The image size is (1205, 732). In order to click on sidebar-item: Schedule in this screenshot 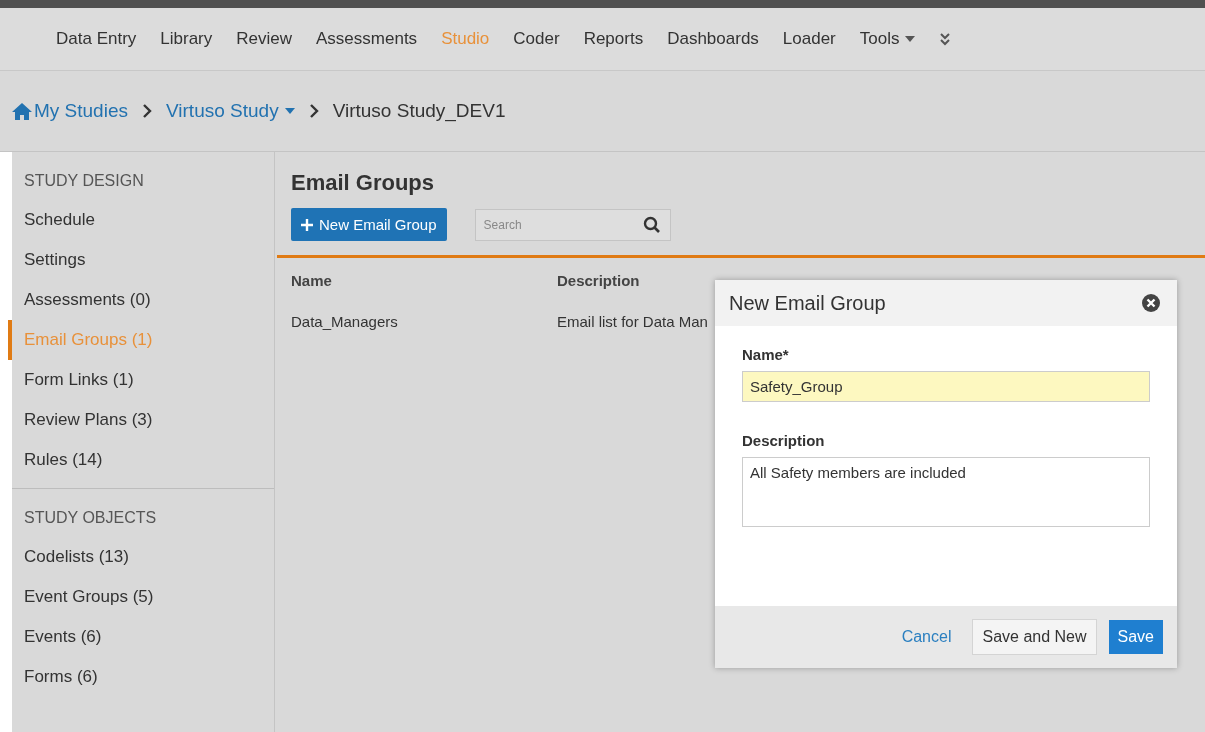, I will do `click(141, 220)`.